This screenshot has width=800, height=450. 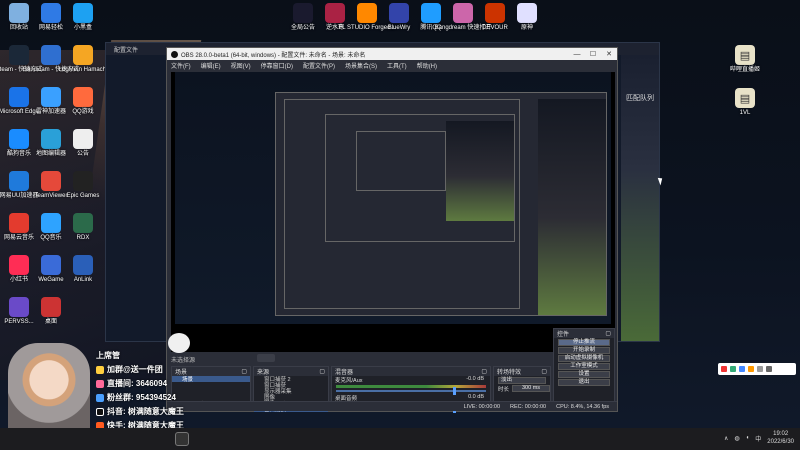 I want to click on desktop-icon: Epic Games, so click(x=83, y=185).